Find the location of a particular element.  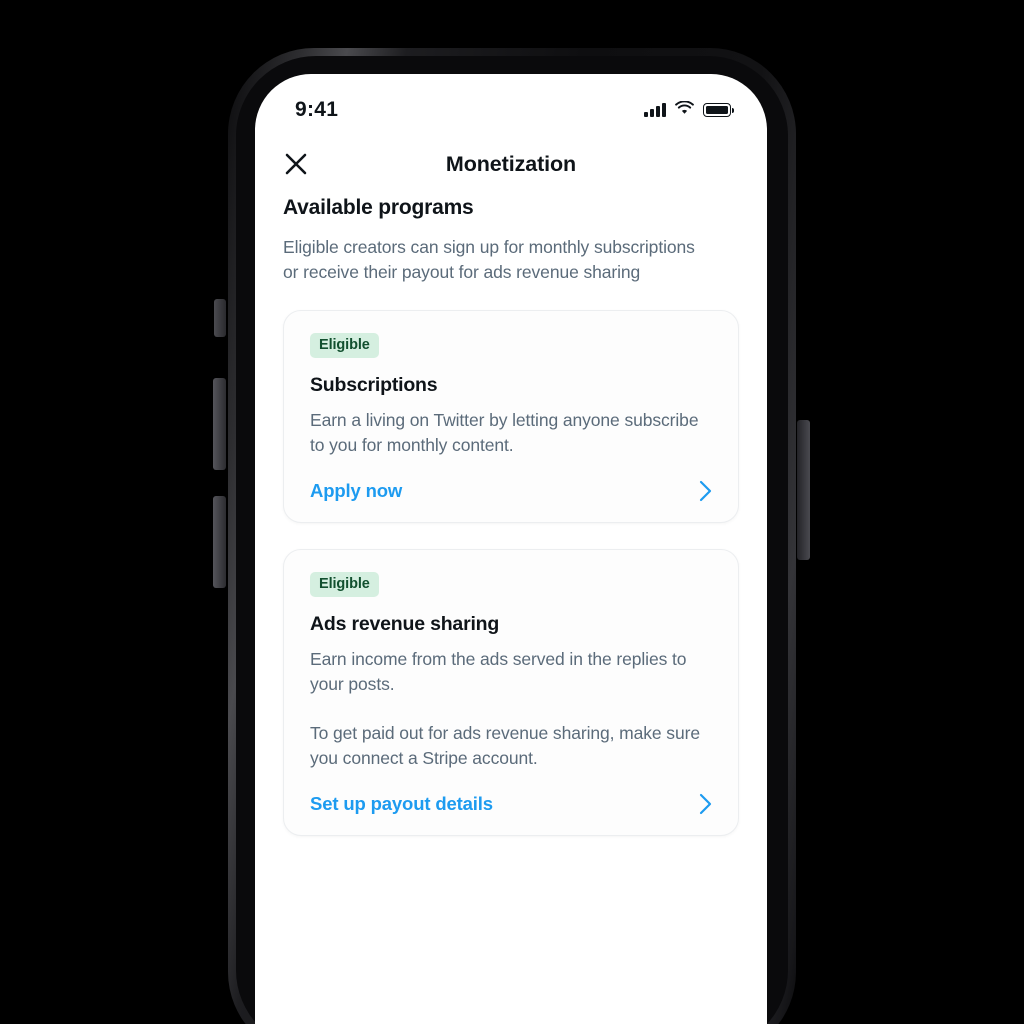

status-bar-icons is located at coordinates (689, 109).